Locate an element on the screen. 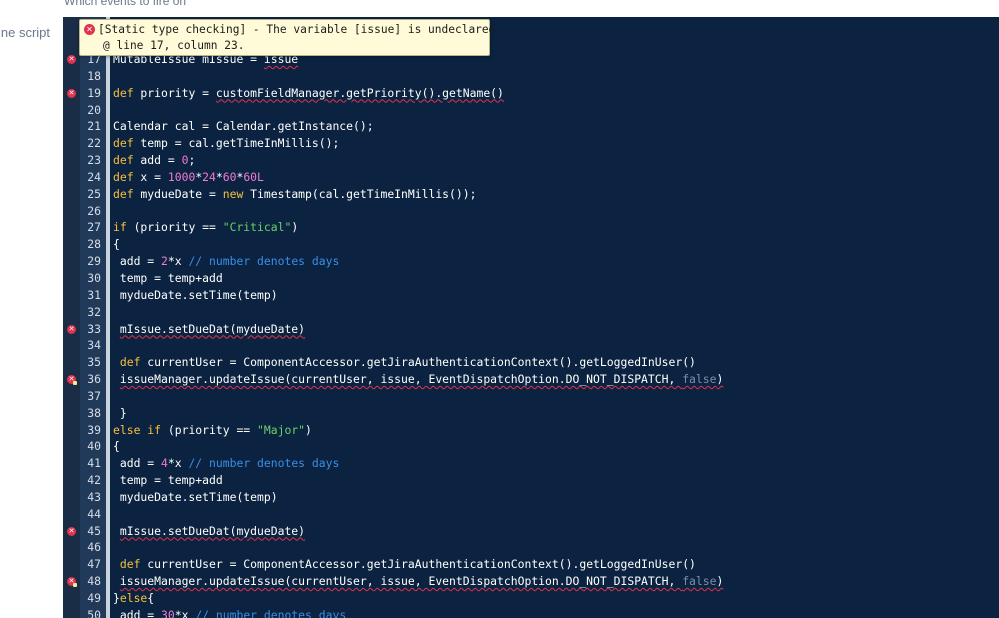 The width and height of the screenshot is (999, 618). code-text: if (priority == "Critical") is located at coordinates (205, 227).